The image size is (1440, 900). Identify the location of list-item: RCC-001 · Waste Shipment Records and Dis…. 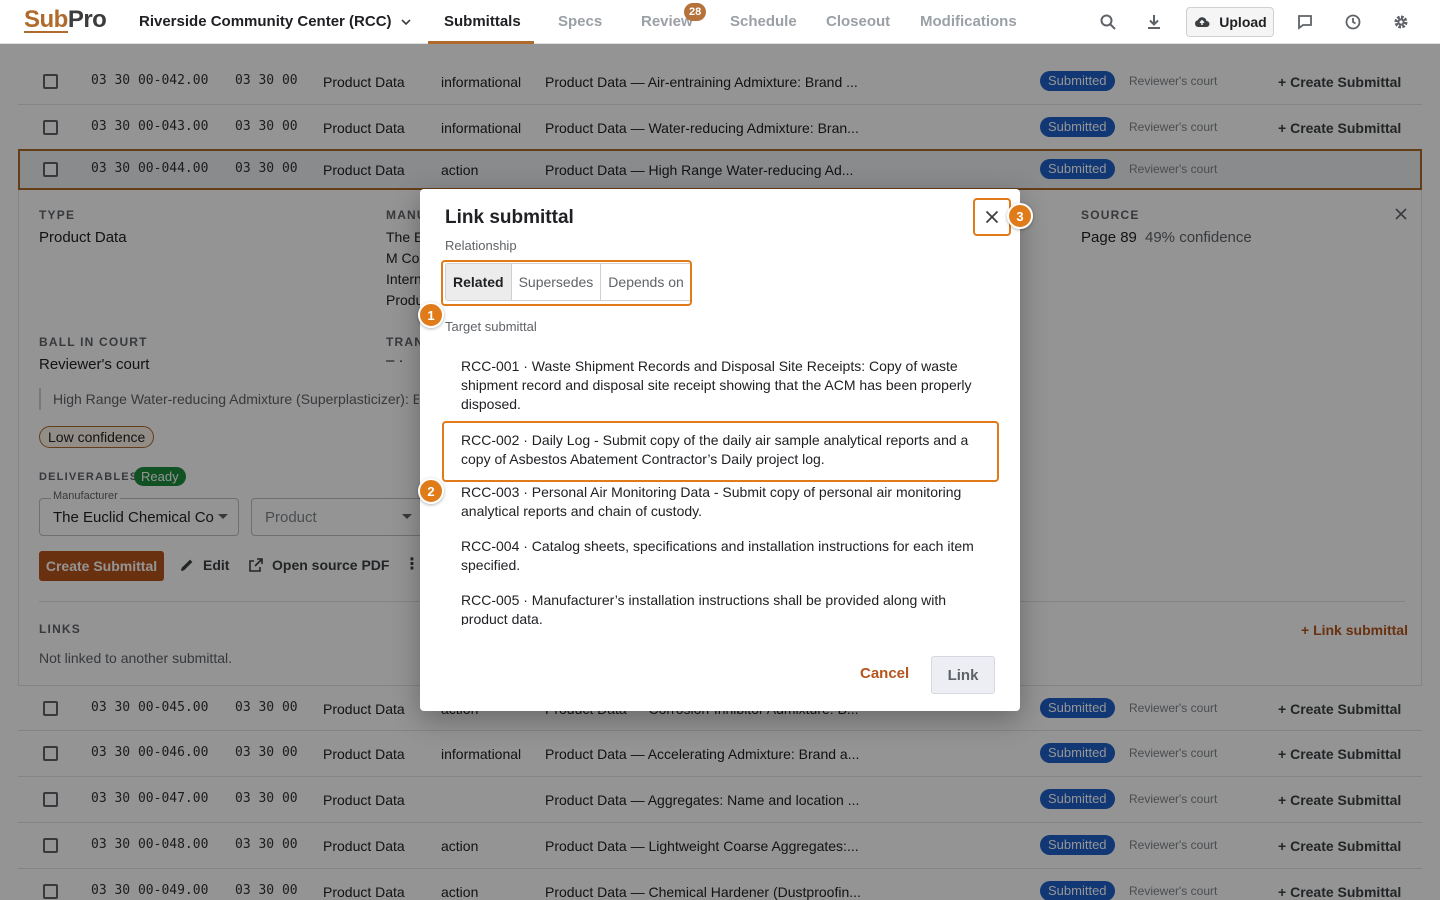
(721, 388).